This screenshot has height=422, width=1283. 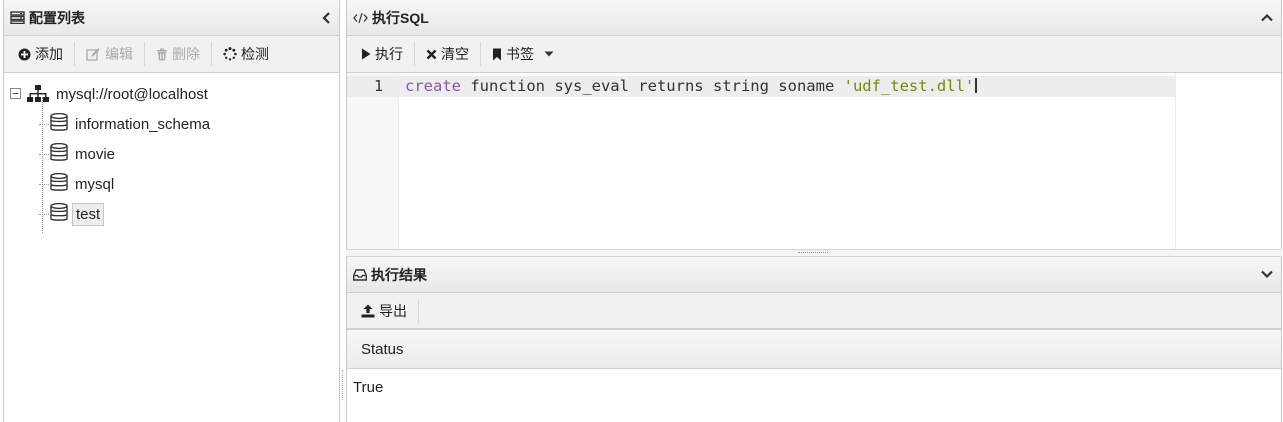 I want to click on config-toolbar: 添加 编辑 删除 检测, so click(x=171, y=54).